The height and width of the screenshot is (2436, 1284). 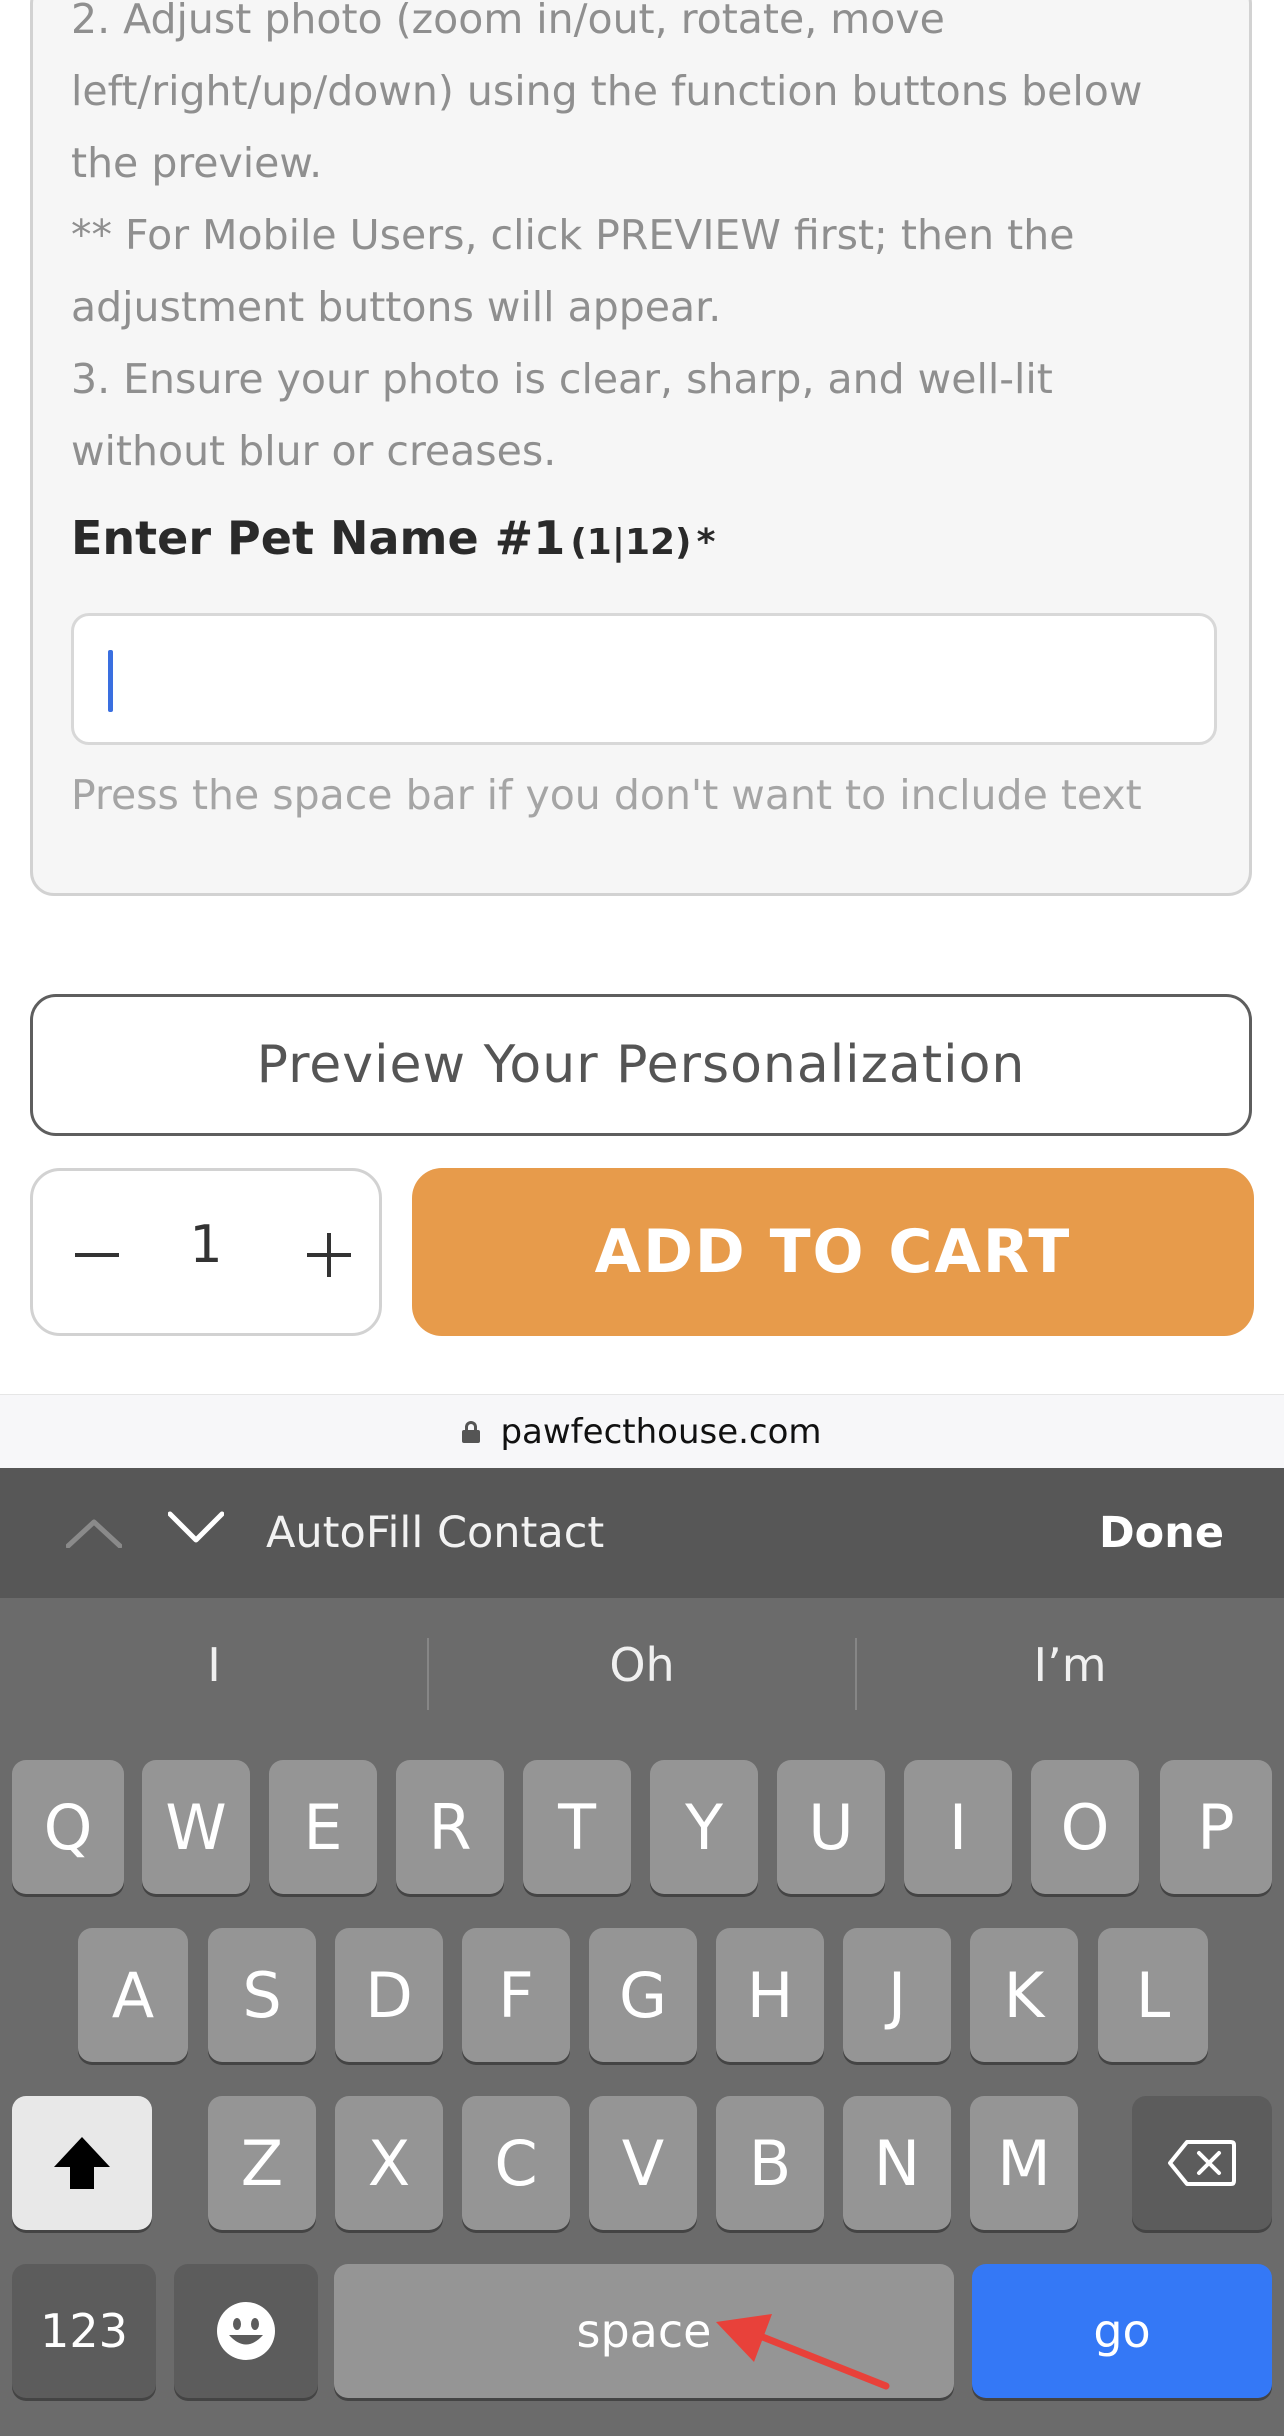 What do you see at coordinates (396, 307) in the screenshot?
I see `instruction-line: adjustment buttons will appear.` at bounding box center [396, 307].